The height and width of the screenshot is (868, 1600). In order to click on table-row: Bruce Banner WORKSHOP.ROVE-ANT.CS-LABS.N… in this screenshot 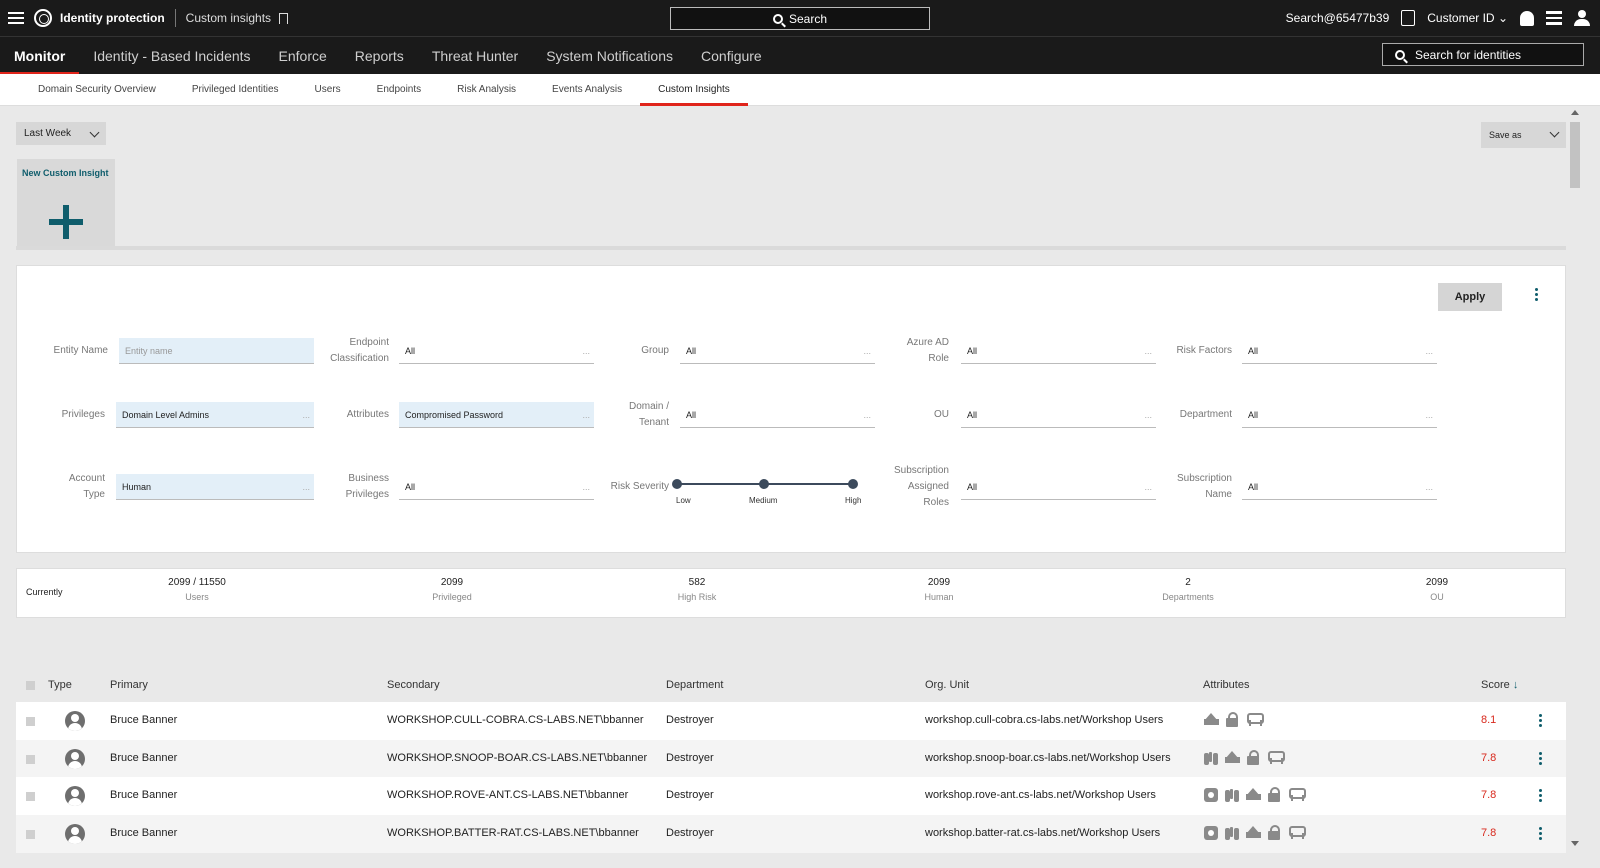, I will do `click(791, 796)`.